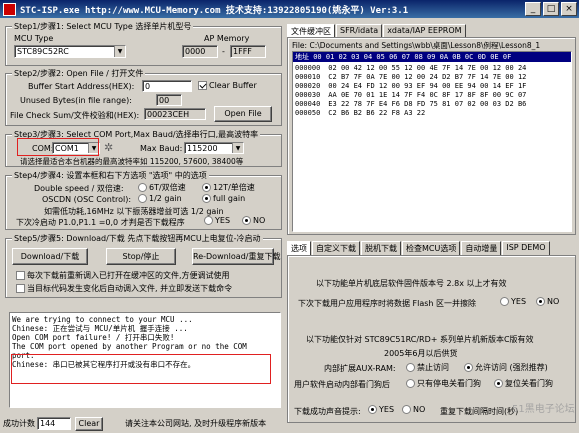 This screenshot has width=579, height=433. I want to click on radio-erase-yes-label: YES, so click(519, 301).